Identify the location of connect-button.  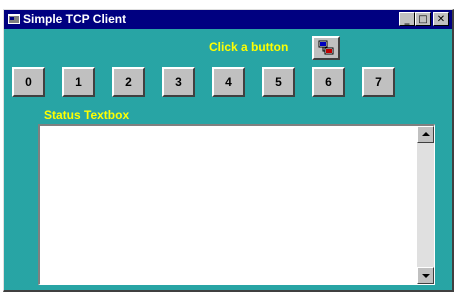
(326, 48).